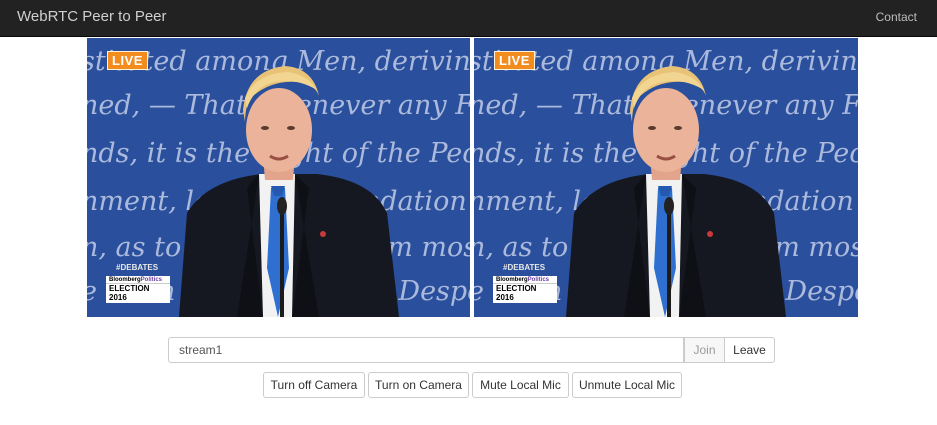 Image resolution: width=937 pixels, height=425 pixels. What do you see at coordinates (468, 18) in the screenshot?
I see `navbar: WebRTC Peer to Peer Contact` at bounding box center [468, 18].